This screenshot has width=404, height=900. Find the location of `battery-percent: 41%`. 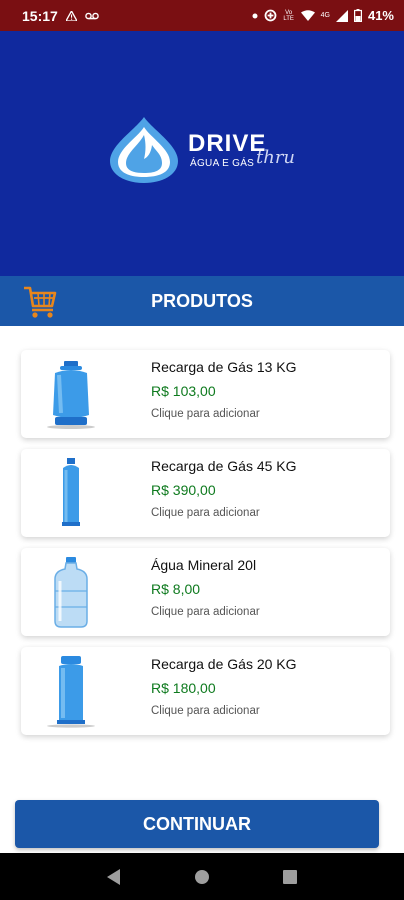

battery-percent: 41% is located at coordinates (380, 15).